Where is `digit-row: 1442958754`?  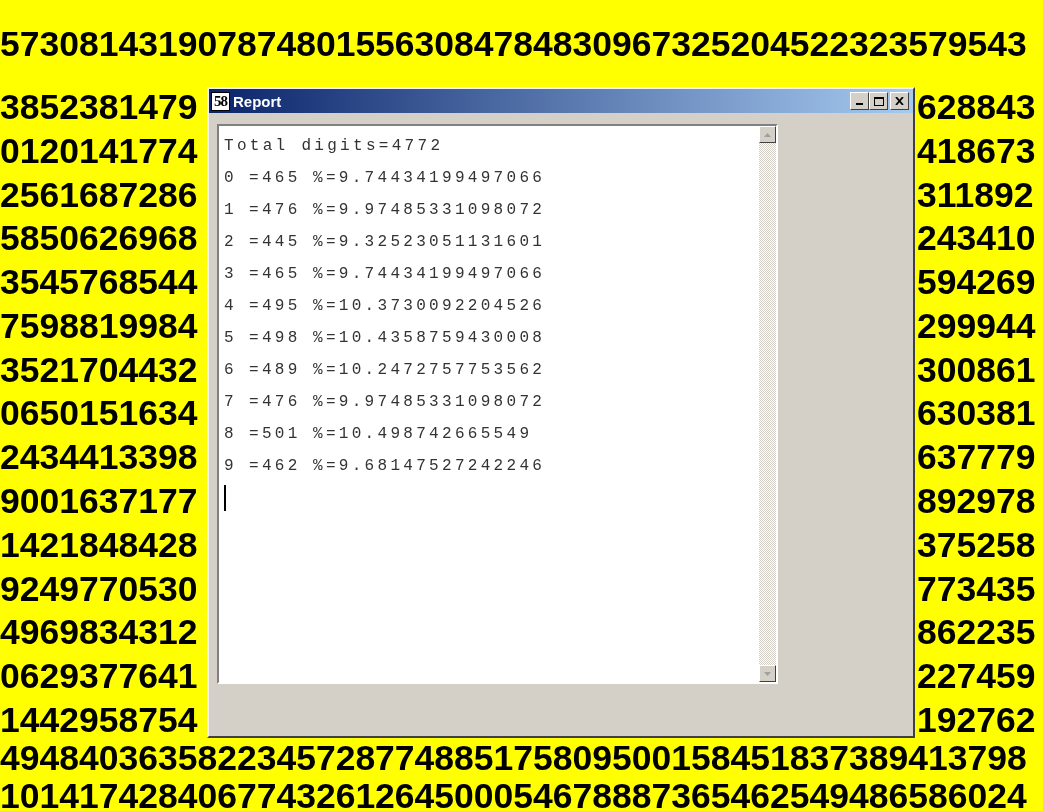
digit-row: 1442958754 is located at coordinates (99, 719).